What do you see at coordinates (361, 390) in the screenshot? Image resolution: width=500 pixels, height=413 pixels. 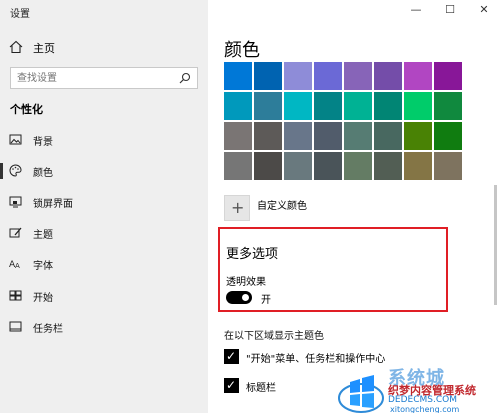 I see `windows-logo-icon` at bounding box center [361, 390].